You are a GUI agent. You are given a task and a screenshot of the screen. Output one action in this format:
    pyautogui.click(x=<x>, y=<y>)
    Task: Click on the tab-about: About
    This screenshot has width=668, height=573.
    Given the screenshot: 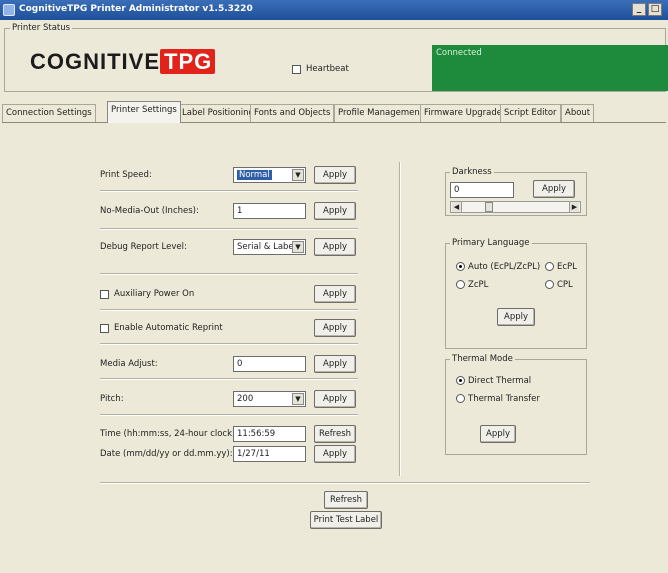 What is the action you would take?
    pyautogui.click(x=578, y=113)
    